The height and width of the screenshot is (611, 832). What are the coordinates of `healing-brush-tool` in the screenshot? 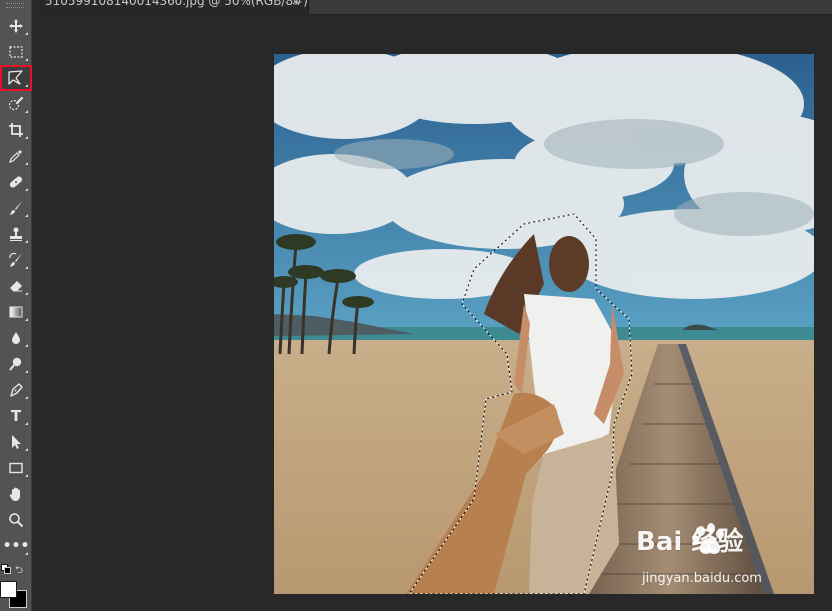 It's located at (16, 182).